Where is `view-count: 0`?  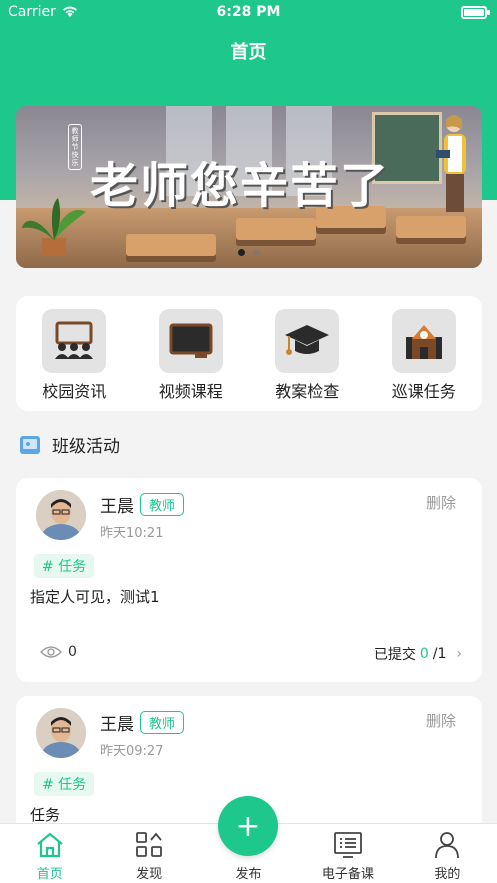 view-count: 0 is located at coordinates (58, 652).